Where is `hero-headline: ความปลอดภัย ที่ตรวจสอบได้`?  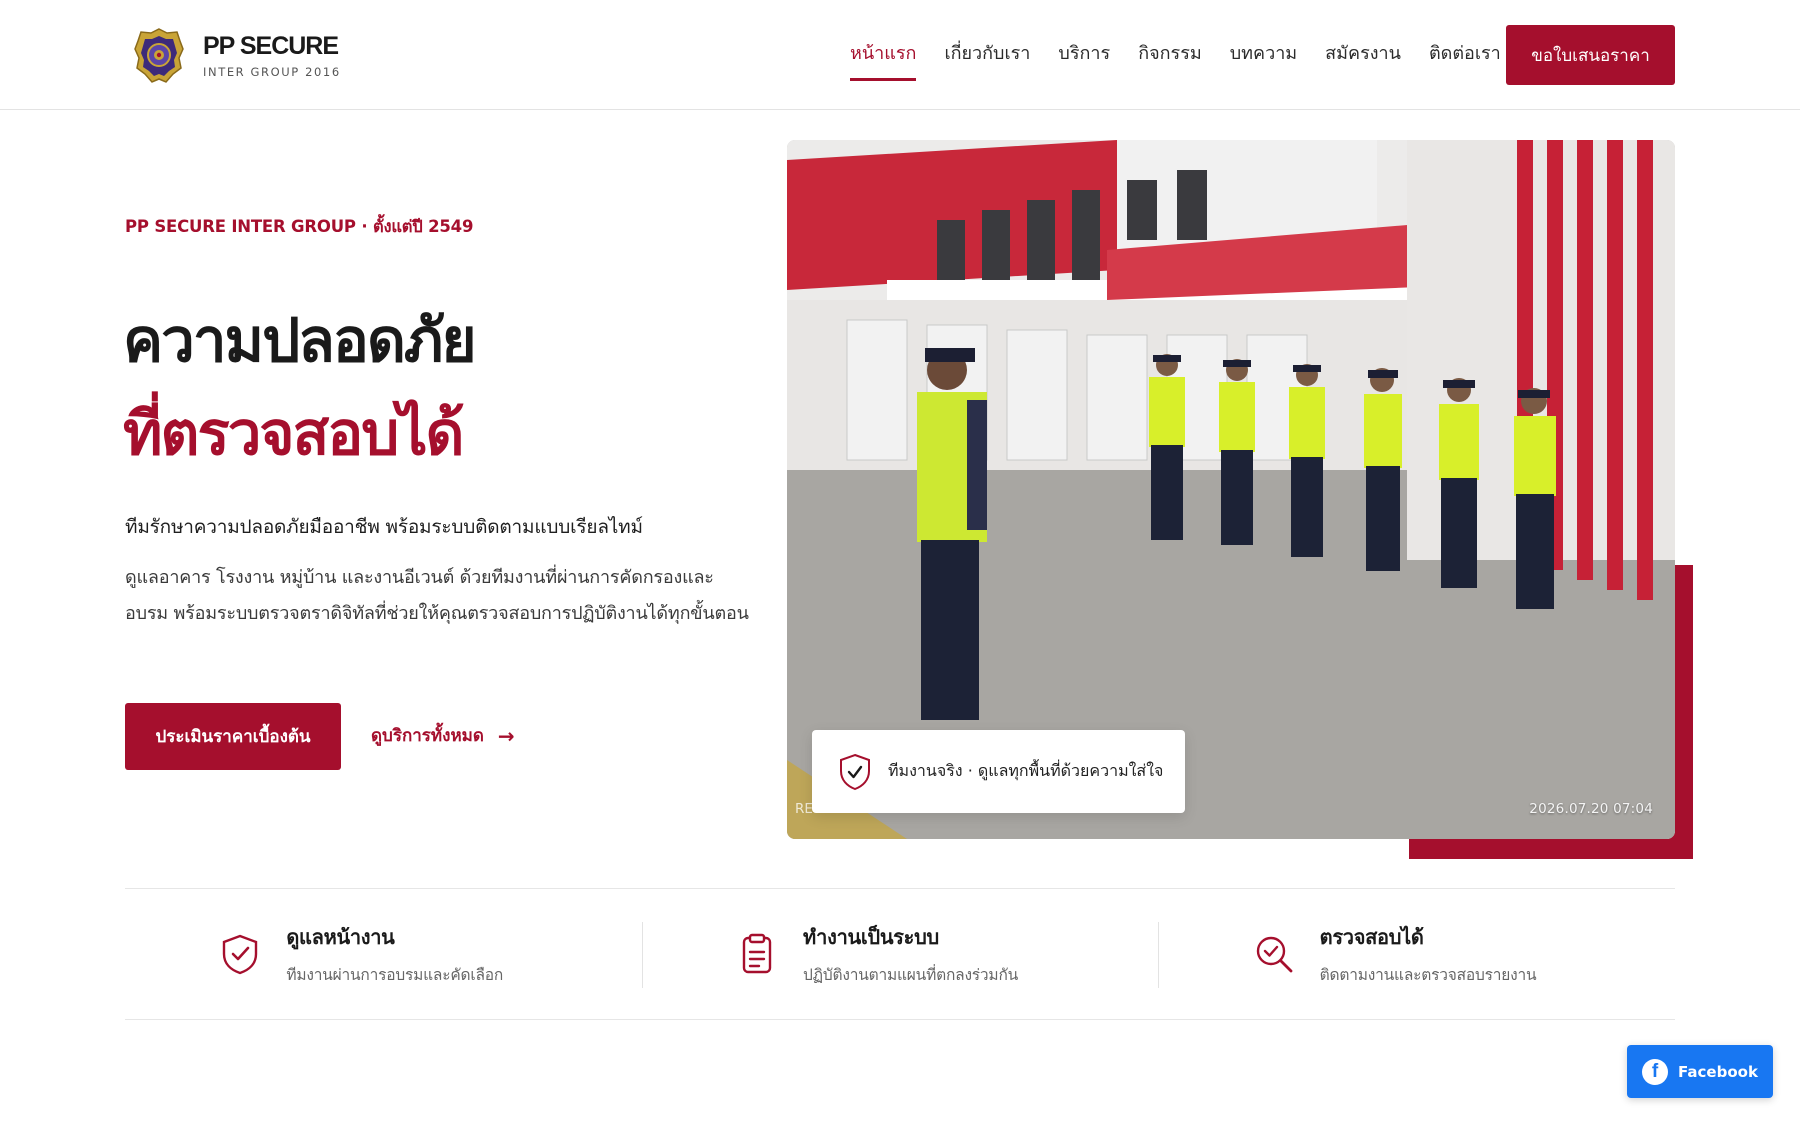
hero-headline: ความปลอดภัย ที่ตรวจสอบได้ is located at coordinates (300, 388).